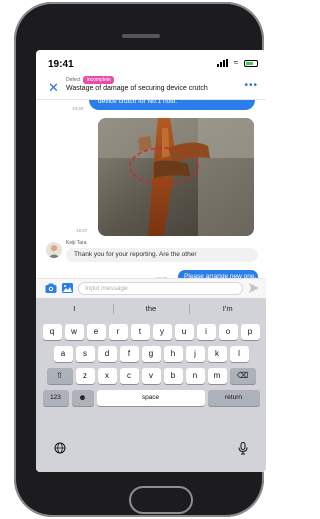 Image resolution: width=320 pixels, height=519 pixels. I want to click on signal-icon, so click(222, 63).